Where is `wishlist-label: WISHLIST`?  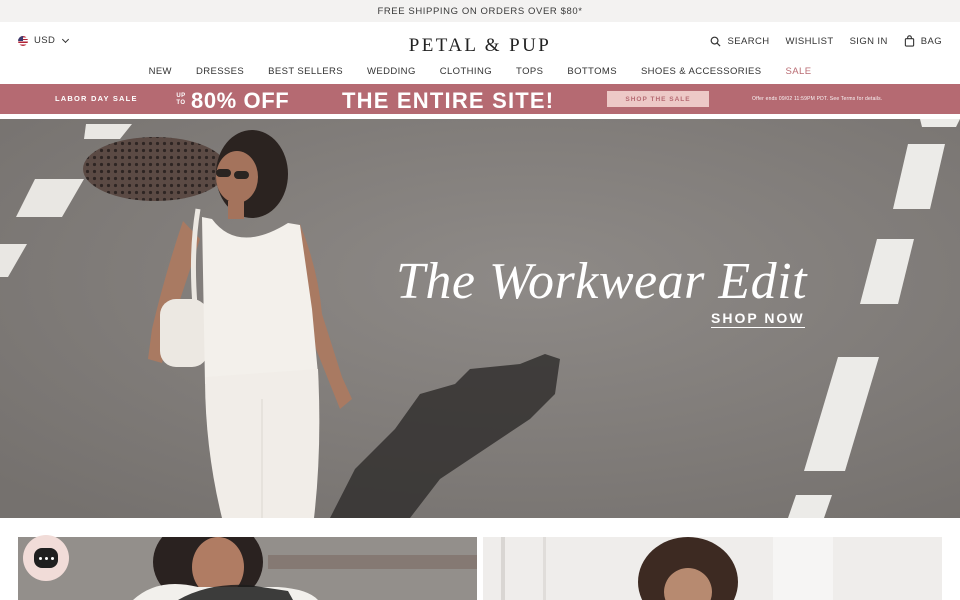 wishlist-label: WISHLIST is located at coordinates (809, 41).